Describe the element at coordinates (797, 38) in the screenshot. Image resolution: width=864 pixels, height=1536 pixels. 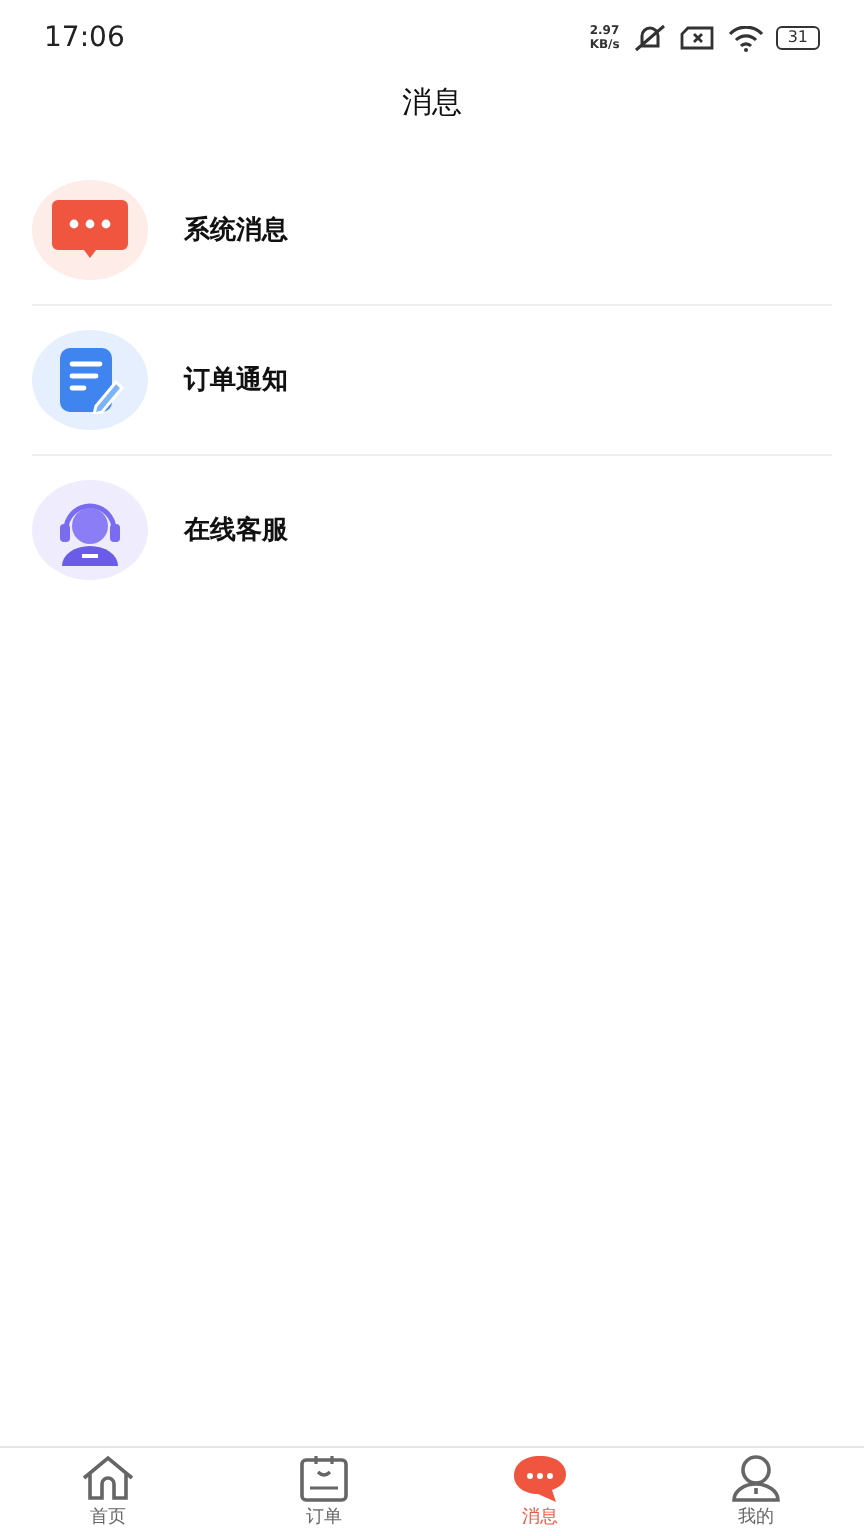
I see `battery-indicator: 31` at that location.